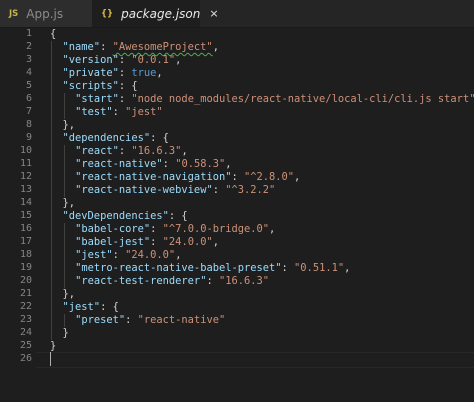 The width and height of the screenshot is (474, 402). Describe the element at coordinates (46, 13) in the screenshot. I see `tab-app-js: JS App.js` at that location.